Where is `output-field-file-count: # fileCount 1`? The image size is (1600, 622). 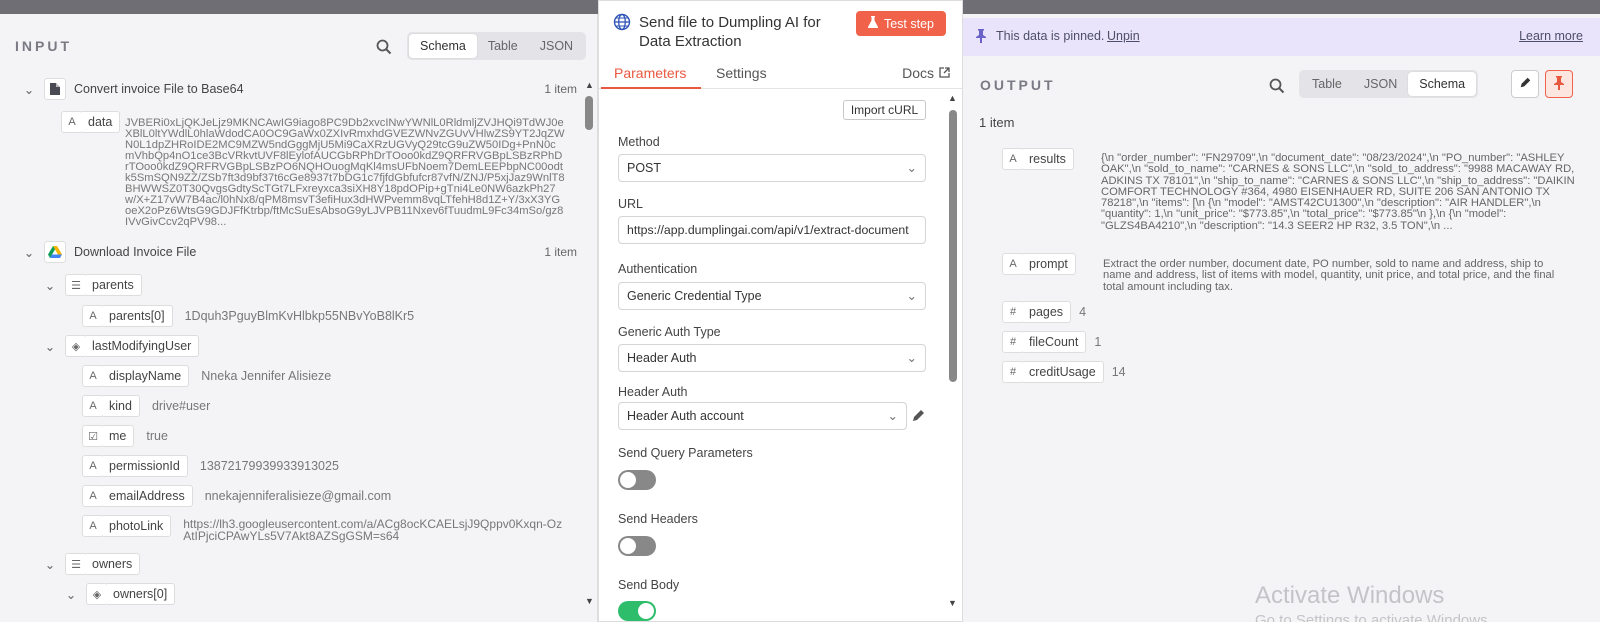
output-field-file-count: # fileCount 1 is located at coordinates (1051, 342).